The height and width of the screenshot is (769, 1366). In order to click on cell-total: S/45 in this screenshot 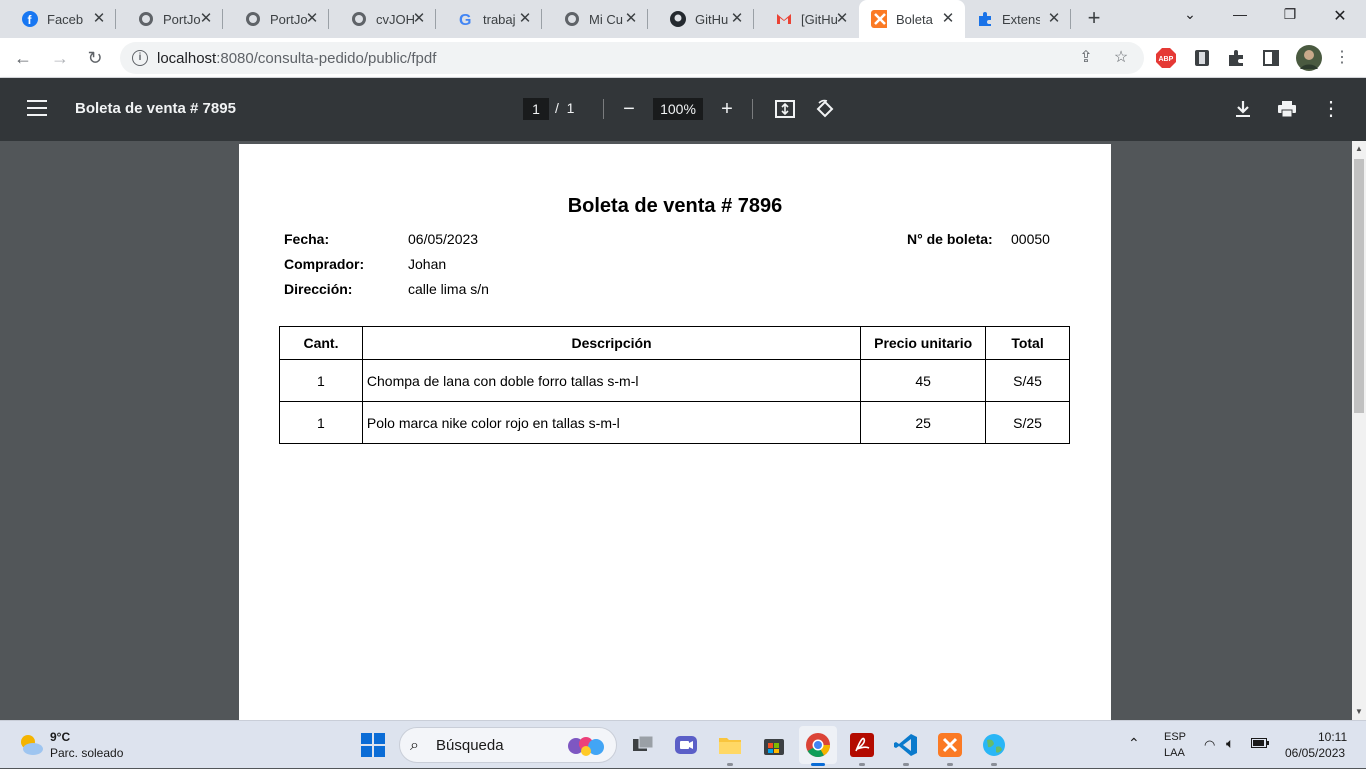, I will do `click(1027, 380)`.